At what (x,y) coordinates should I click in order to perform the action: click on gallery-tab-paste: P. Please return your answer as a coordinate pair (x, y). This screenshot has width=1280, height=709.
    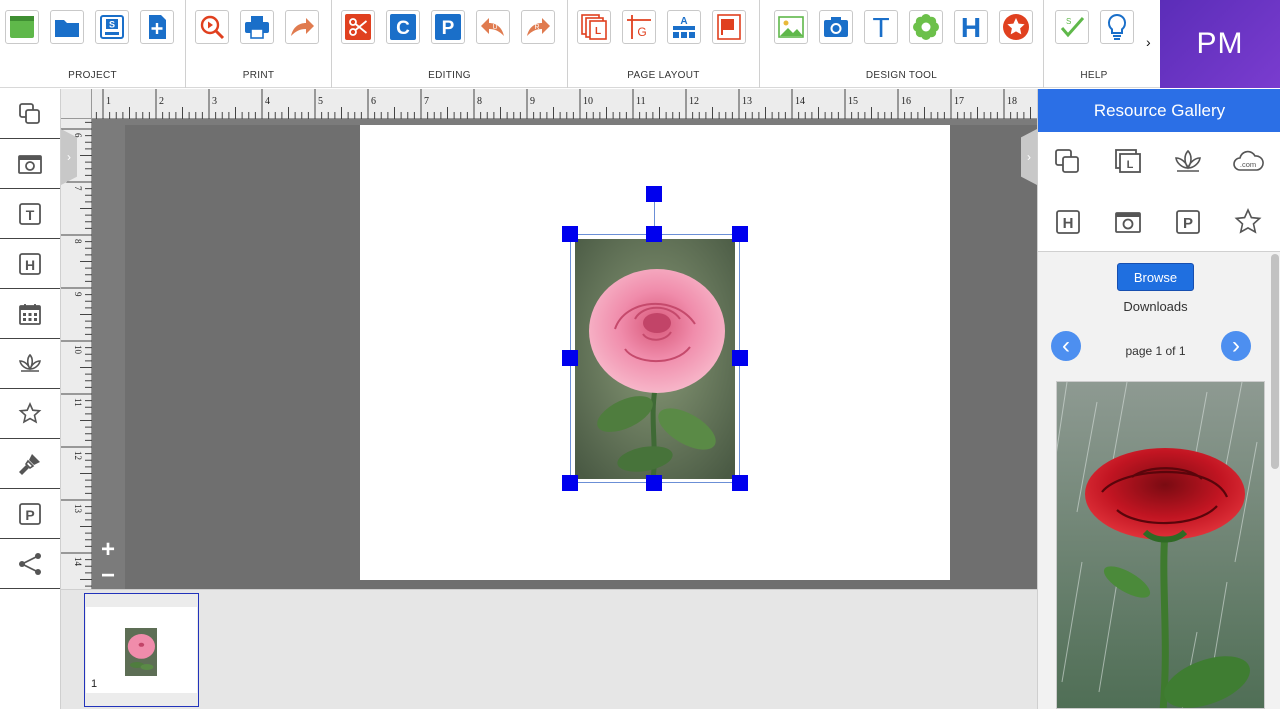
    Looking at the image, I should click on (1188, 222).